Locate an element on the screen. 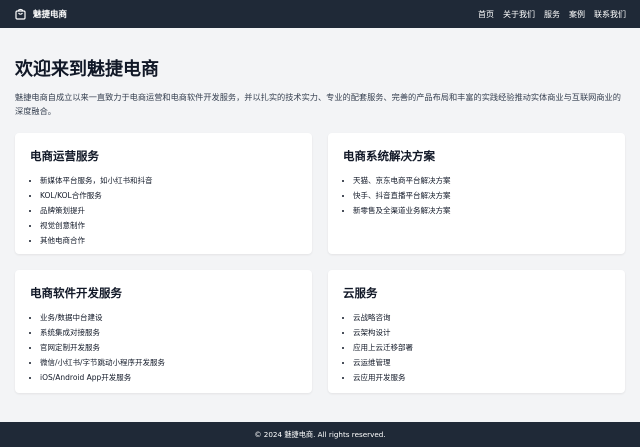  list-item: 快手、抖音直播平台解决方案 is located at coordinates (481, 195).